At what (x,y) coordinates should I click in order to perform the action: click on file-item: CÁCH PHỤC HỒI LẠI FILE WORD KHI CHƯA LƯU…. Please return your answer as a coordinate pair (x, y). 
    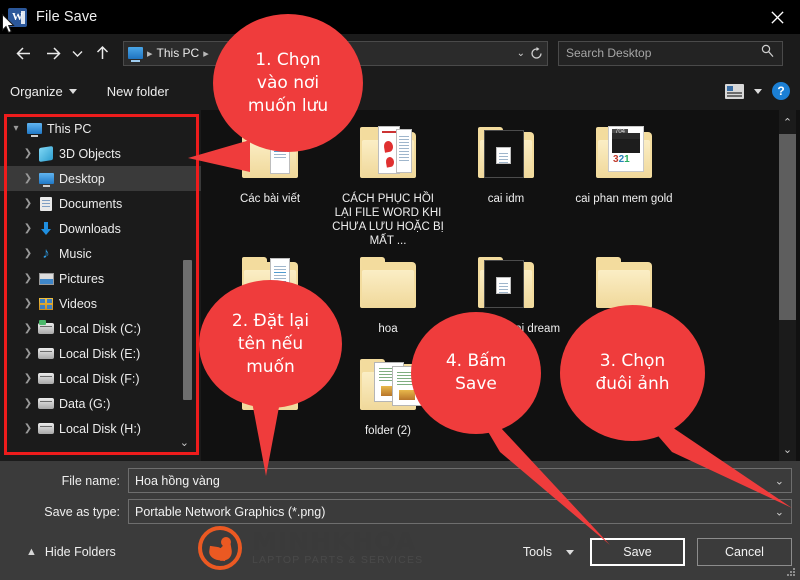
    Looking at the image, I should click on (388, 183).